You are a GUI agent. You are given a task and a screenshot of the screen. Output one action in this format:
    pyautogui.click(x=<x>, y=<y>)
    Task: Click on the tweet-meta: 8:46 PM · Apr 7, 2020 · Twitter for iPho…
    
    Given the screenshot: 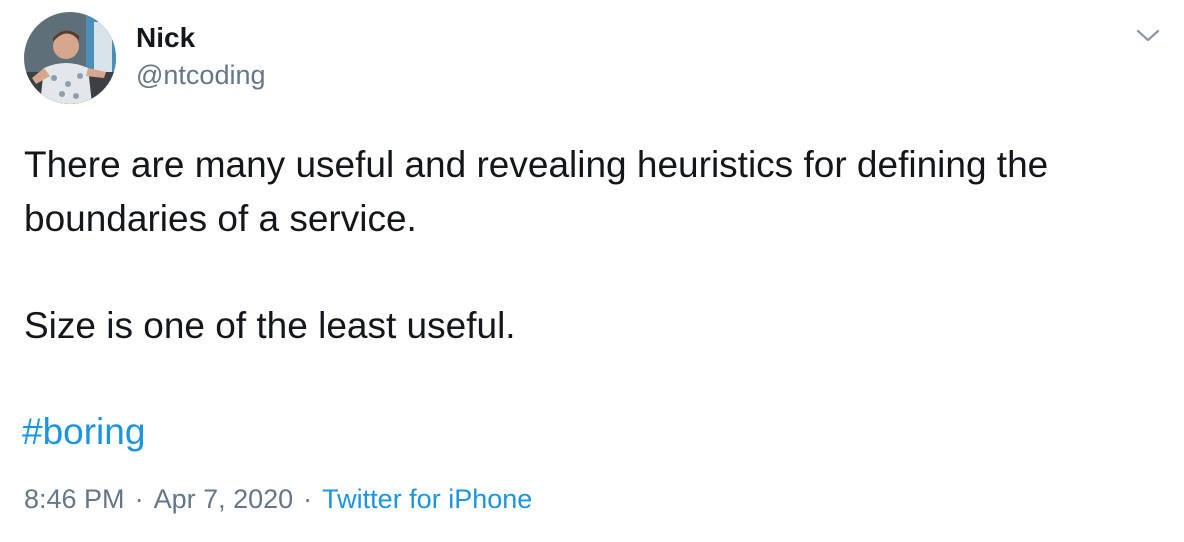 What is the action you would take?
    pyautogui.click(x=278, y=499)
    